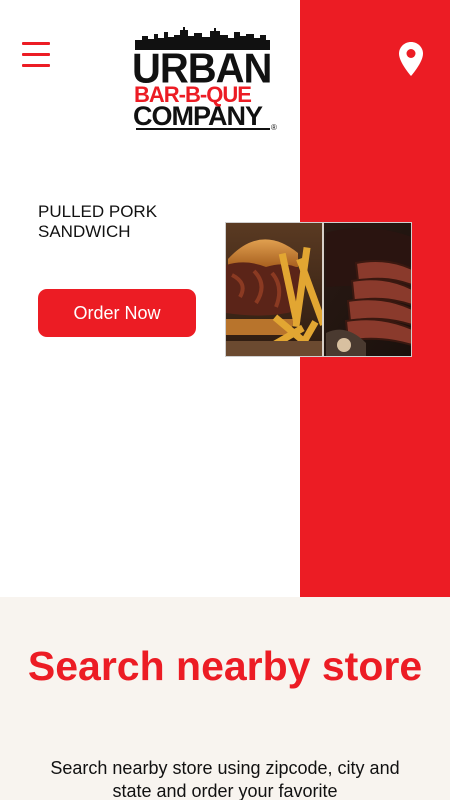 The image size is (450, 800). I want to click on order-now-button: Order Now, so click(117, 313).